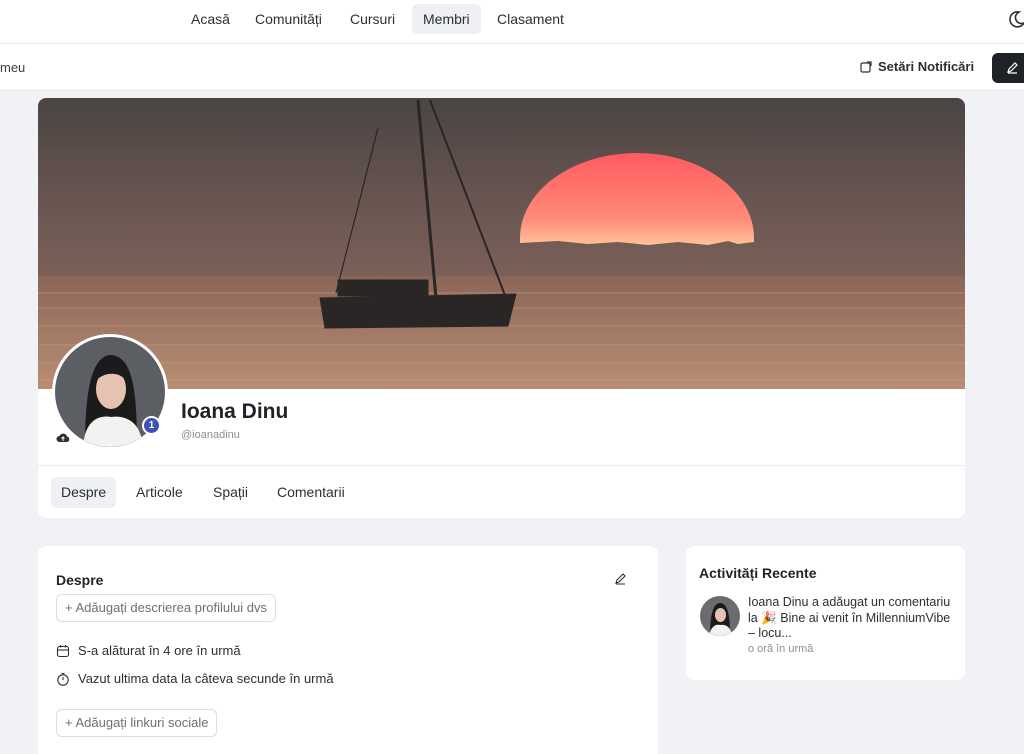  I want to click on sub-header: meu Setări Notificări, so click(512, 67).